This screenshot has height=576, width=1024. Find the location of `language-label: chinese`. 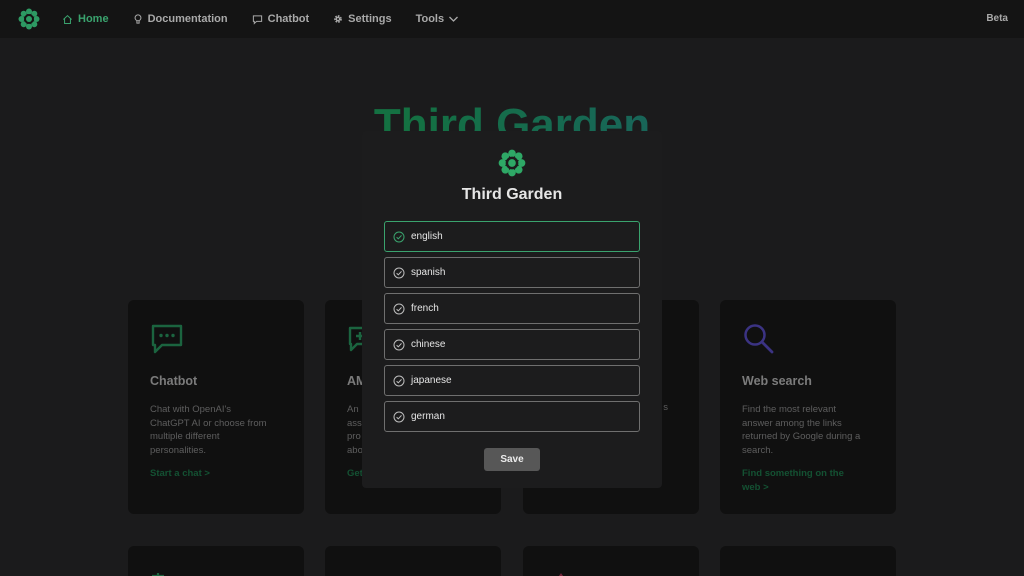

language-label: chinese is located at coordinates (428, 344).